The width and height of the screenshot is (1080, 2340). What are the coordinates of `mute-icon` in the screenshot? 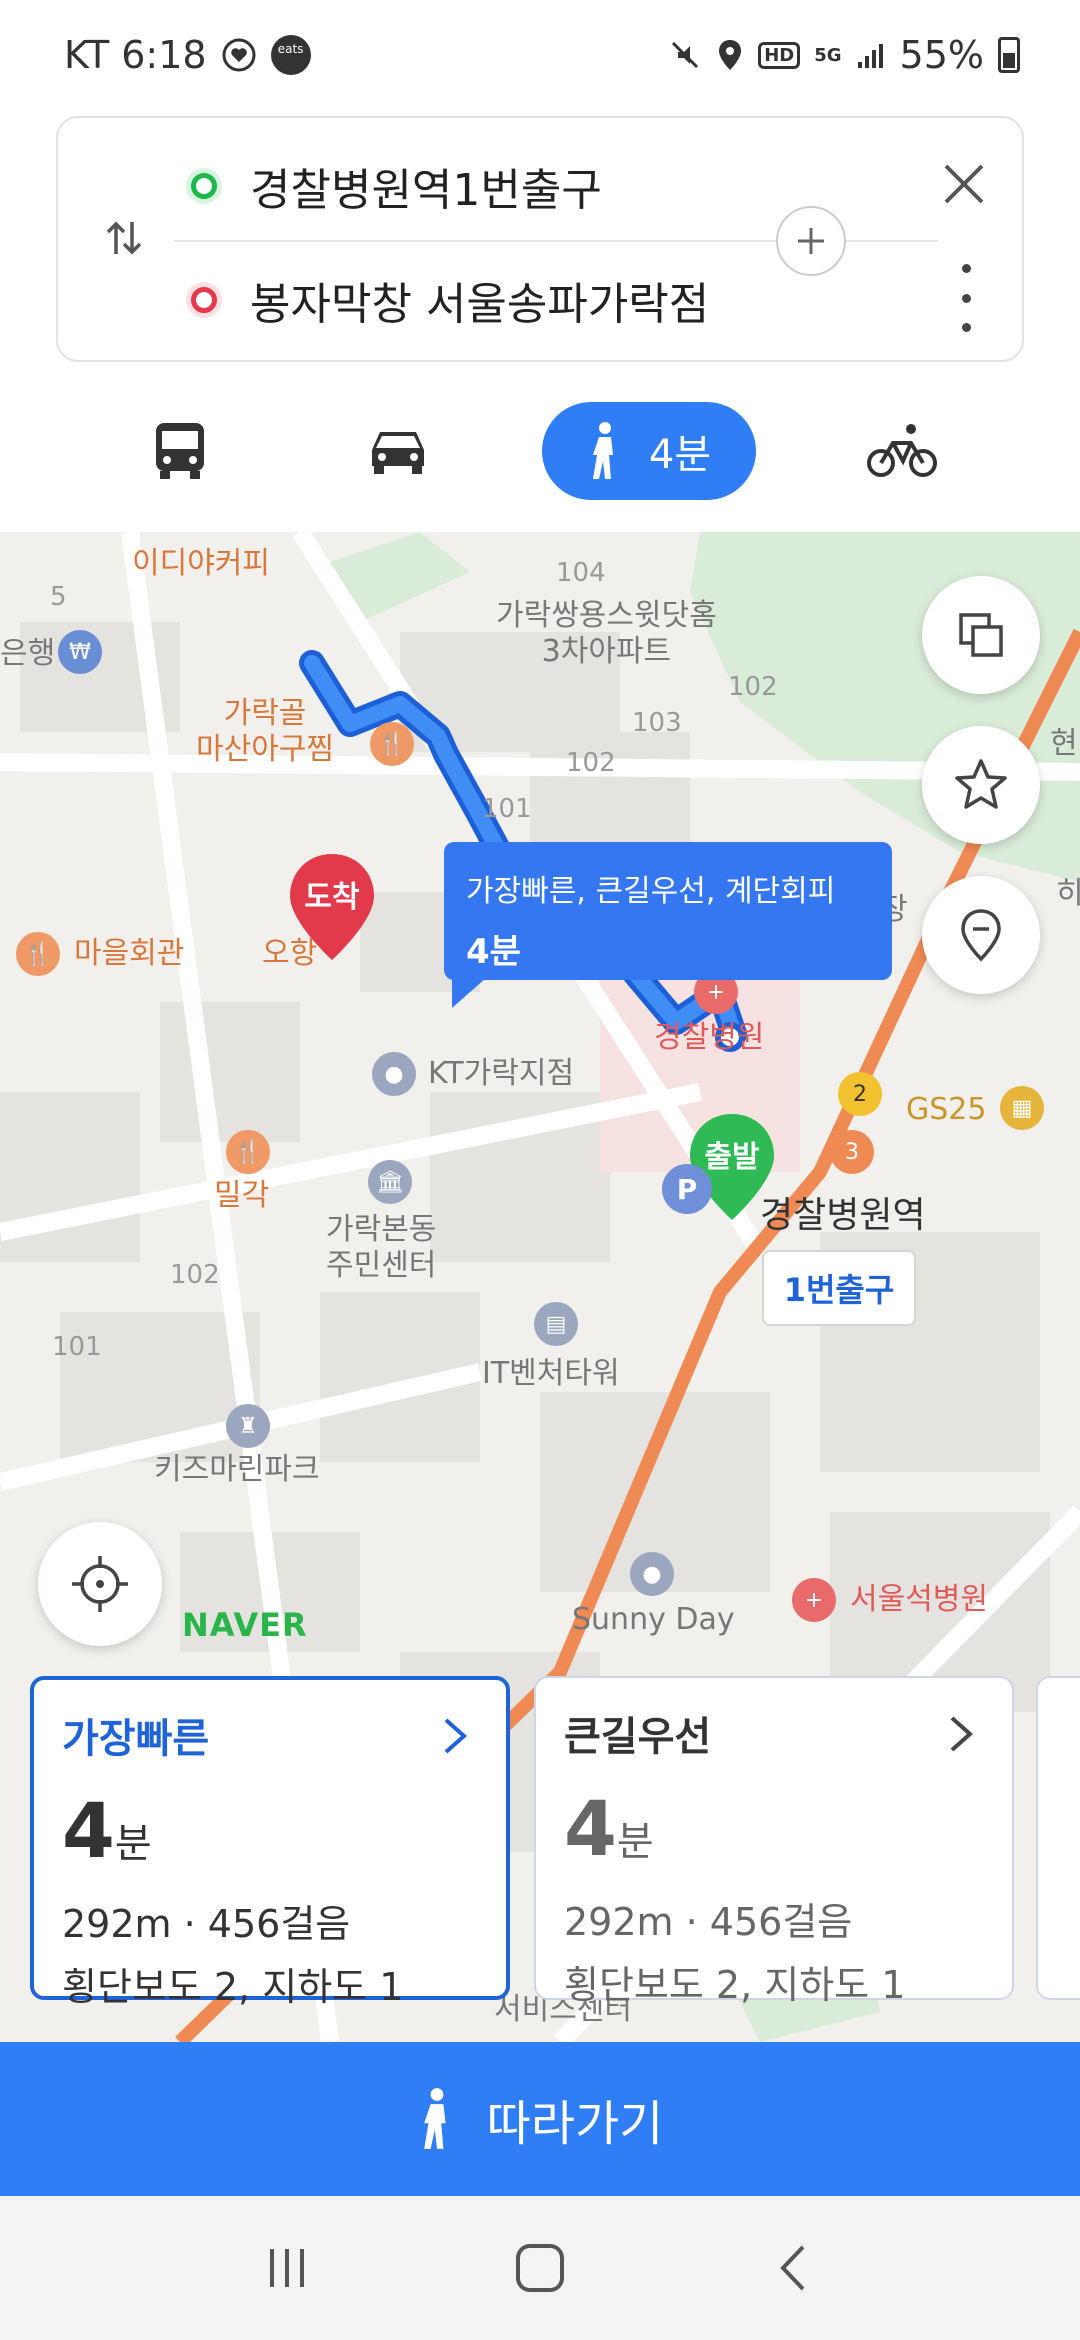 It's located at (685, 55).